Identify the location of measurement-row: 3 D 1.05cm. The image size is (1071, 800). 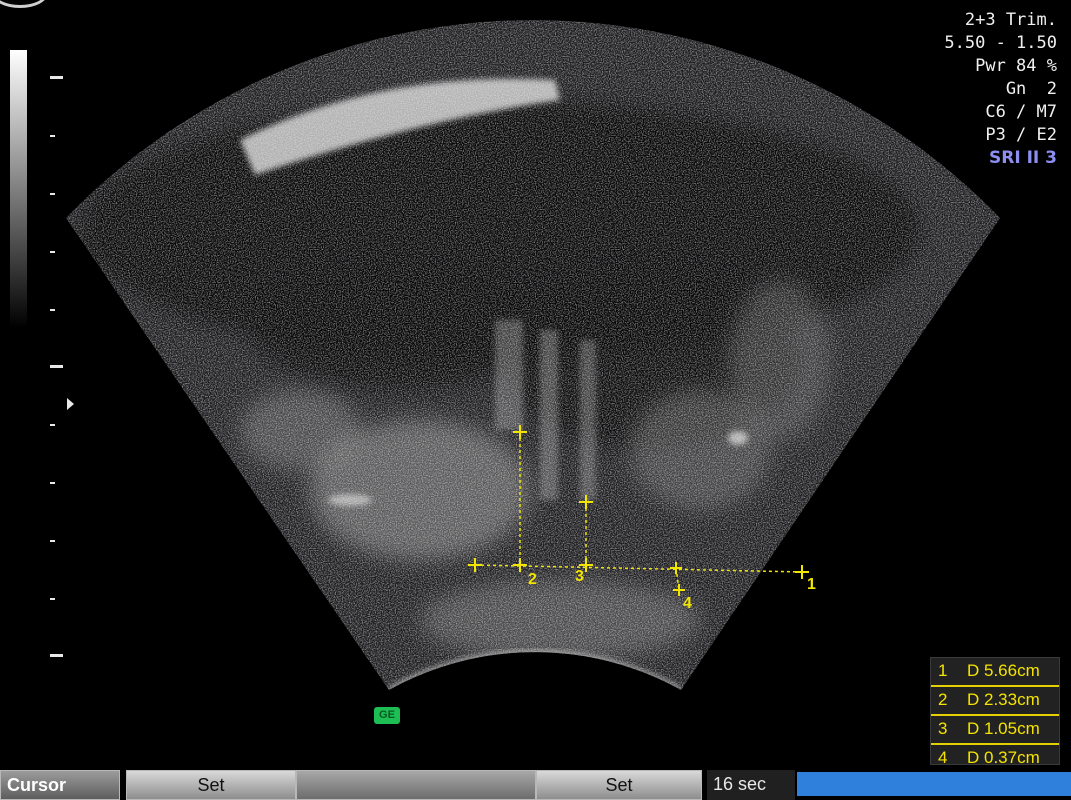
(995, 730).